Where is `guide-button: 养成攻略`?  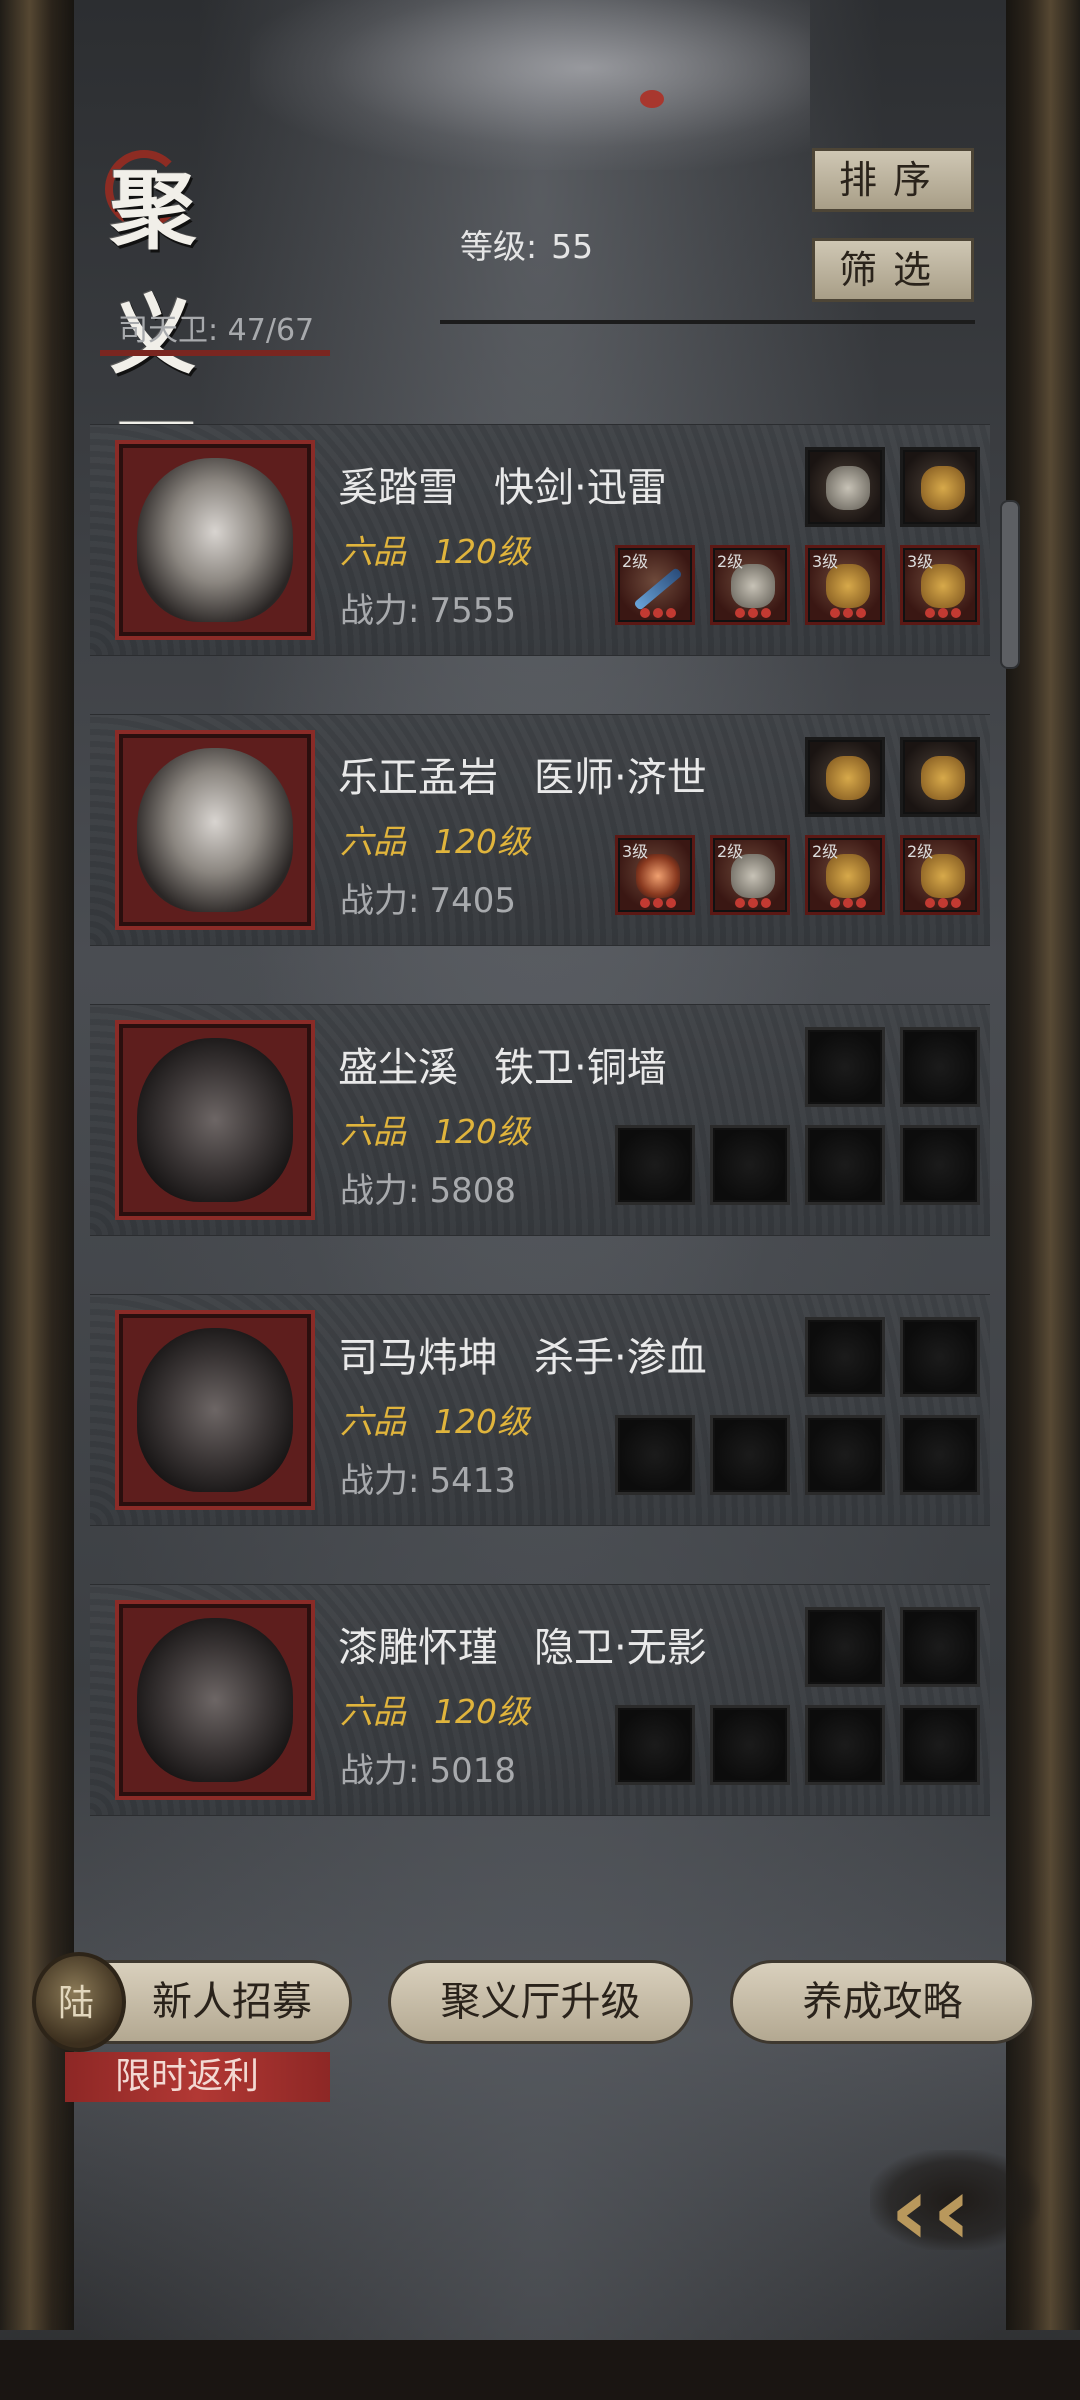 guide-button: 养成攻略 is located at coordinates (882, 2002).